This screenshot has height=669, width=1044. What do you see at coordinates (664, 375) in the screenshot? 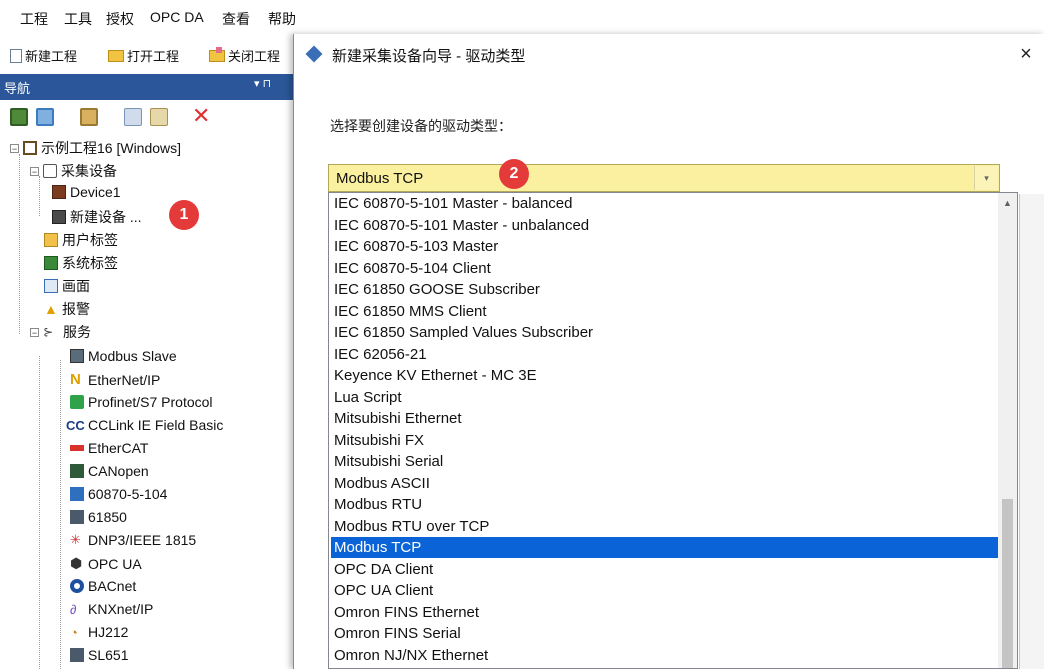
I see `list-item: Keyence KV Ethernet - MC 3E` at bounding box center [664, 375].